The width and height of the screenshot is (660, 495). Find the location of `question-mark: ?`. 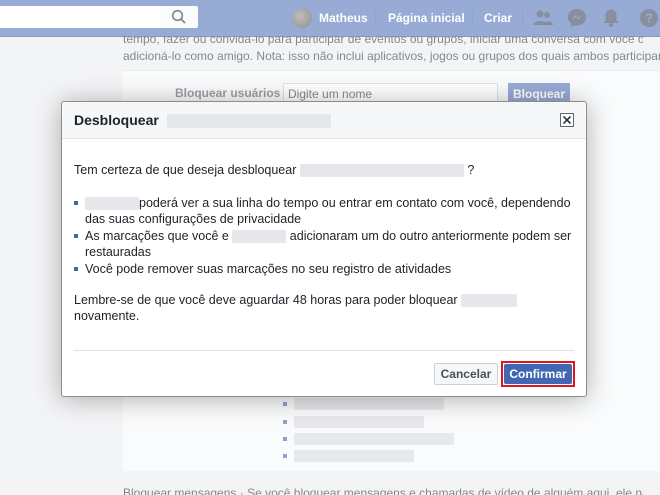

question-mark: ? is located at coordinates (471, 170).